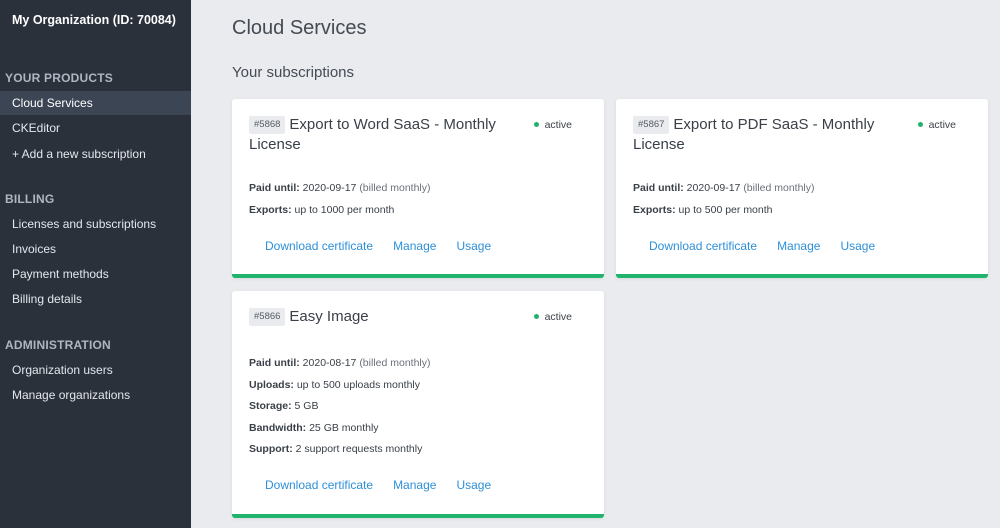 The height and width of the screenshot is (528, 1000). What do you see at coordinates (95, 249) in the screenshot?
I see `sidebar-item-invoices: Invoices` at bounding box center [95, 249].